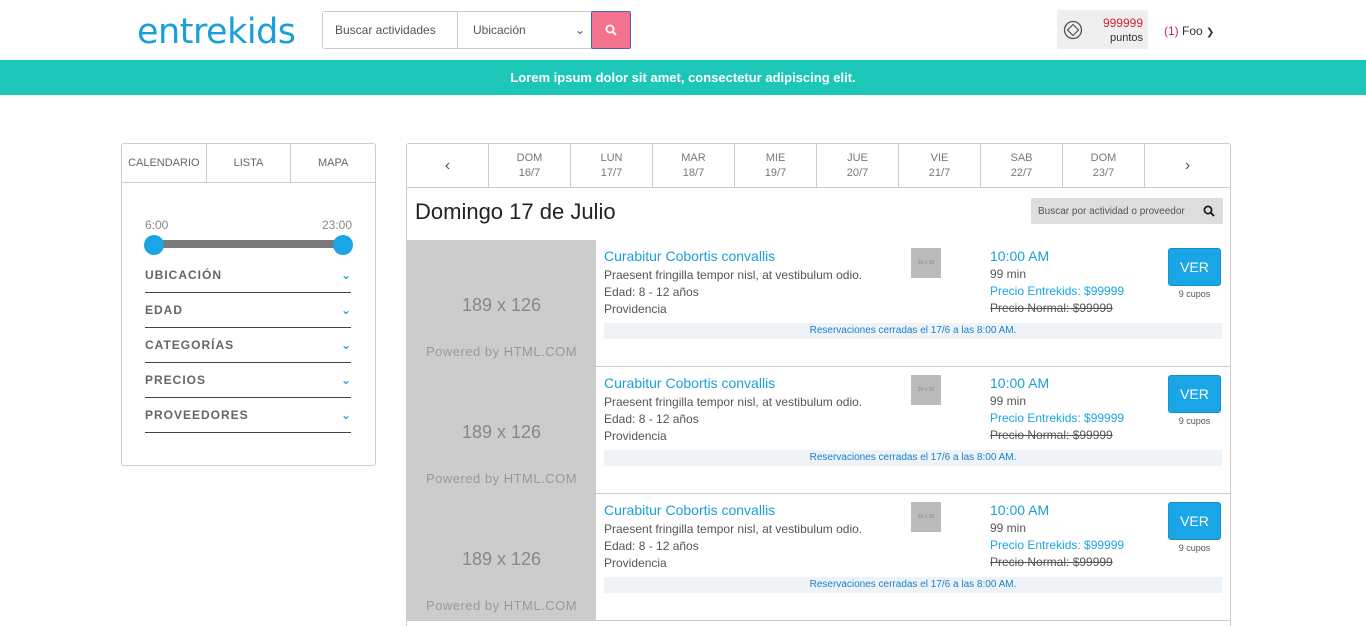 This screenshot has height=626, width=1366. Describe the element at coordinates (333, 163) in the screenshot. I see `tab-mapa: MAPA` at that location.